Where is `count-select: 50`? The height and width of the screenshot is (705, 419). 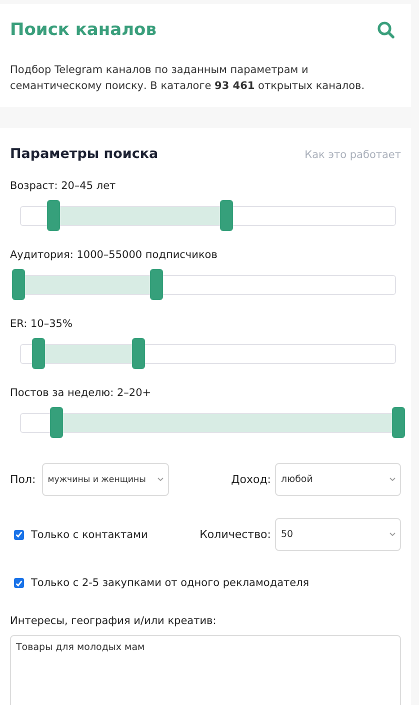
count-select: 50 is located at coordinates (338, 534).